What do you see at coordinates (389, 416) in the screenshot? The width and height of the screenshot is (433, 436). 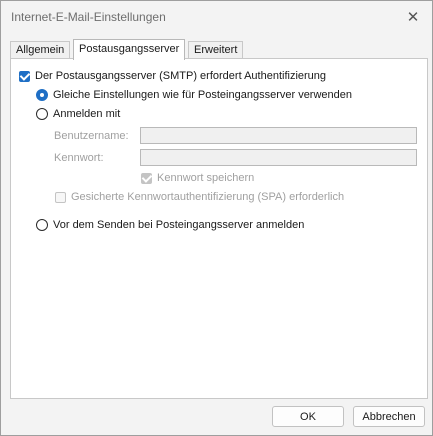 I see `cancel-button: Abbrechen` at bounding box center [389, 416].